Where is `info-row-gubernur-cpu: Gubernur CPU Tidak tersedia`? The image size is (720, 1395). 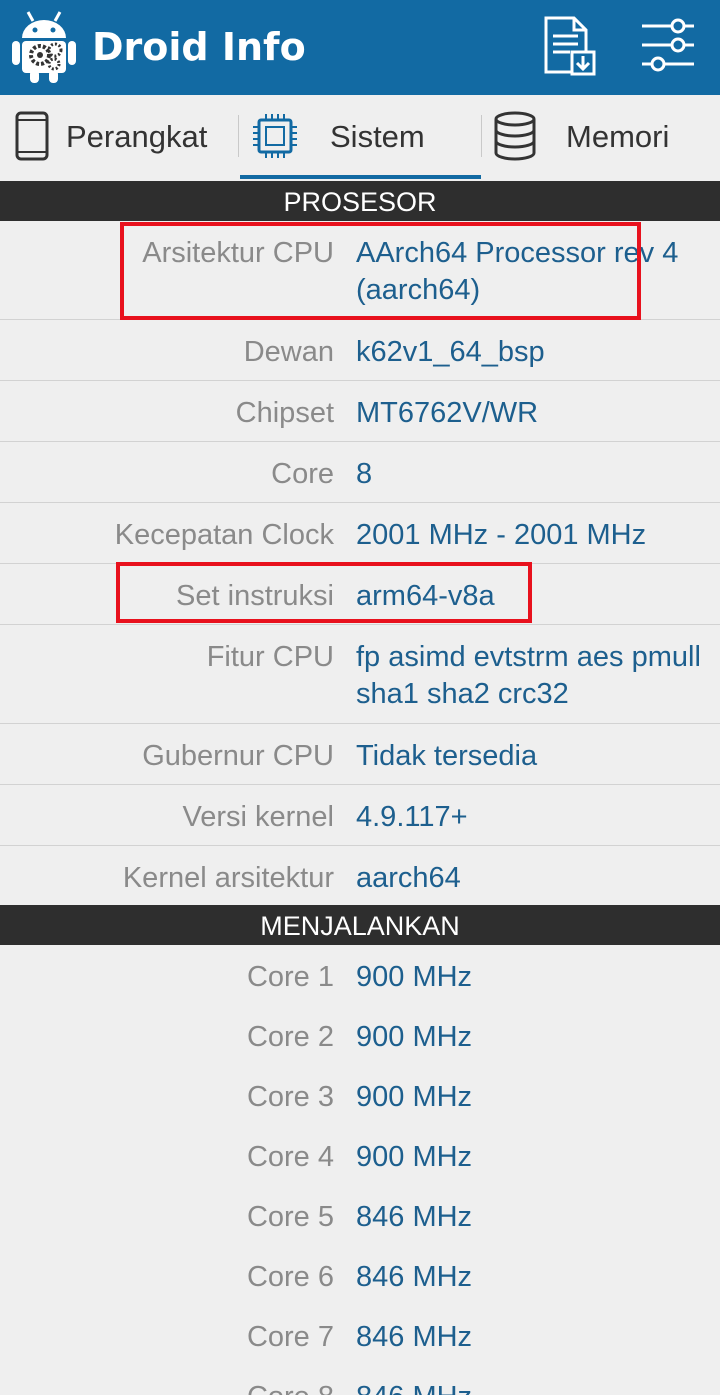 info-row-gubernur-cpu: Gubernur CPU Tidak tersedia is located at coordinates (360, 754).